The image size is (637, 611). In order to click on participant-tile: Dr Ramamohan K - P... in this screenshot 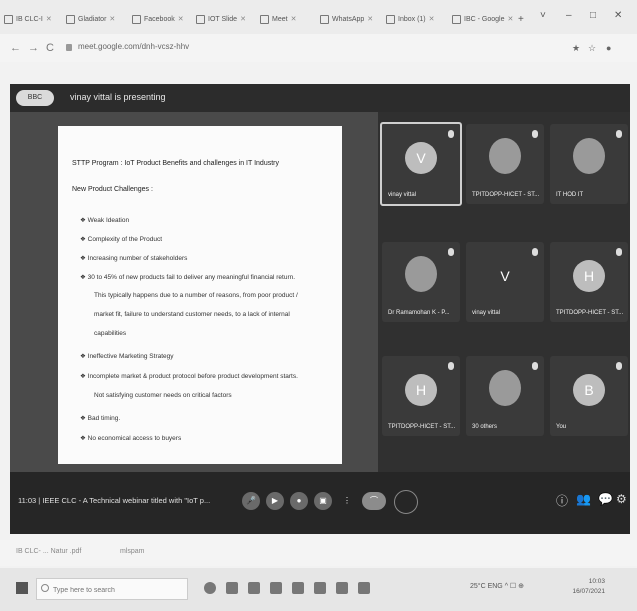, I will do `click(421, 282)`.